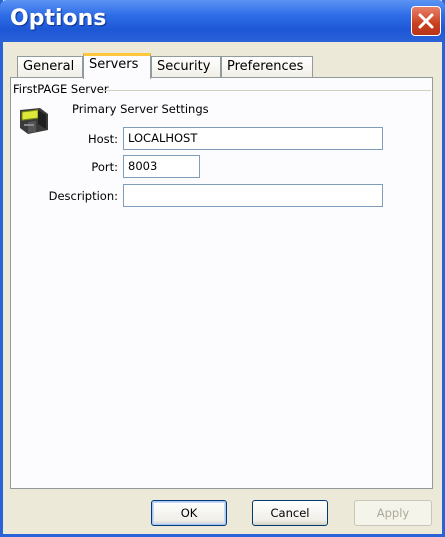 The image size is (445, 537). I want to click on tab-preferences: Preferences, so click(267, 66).